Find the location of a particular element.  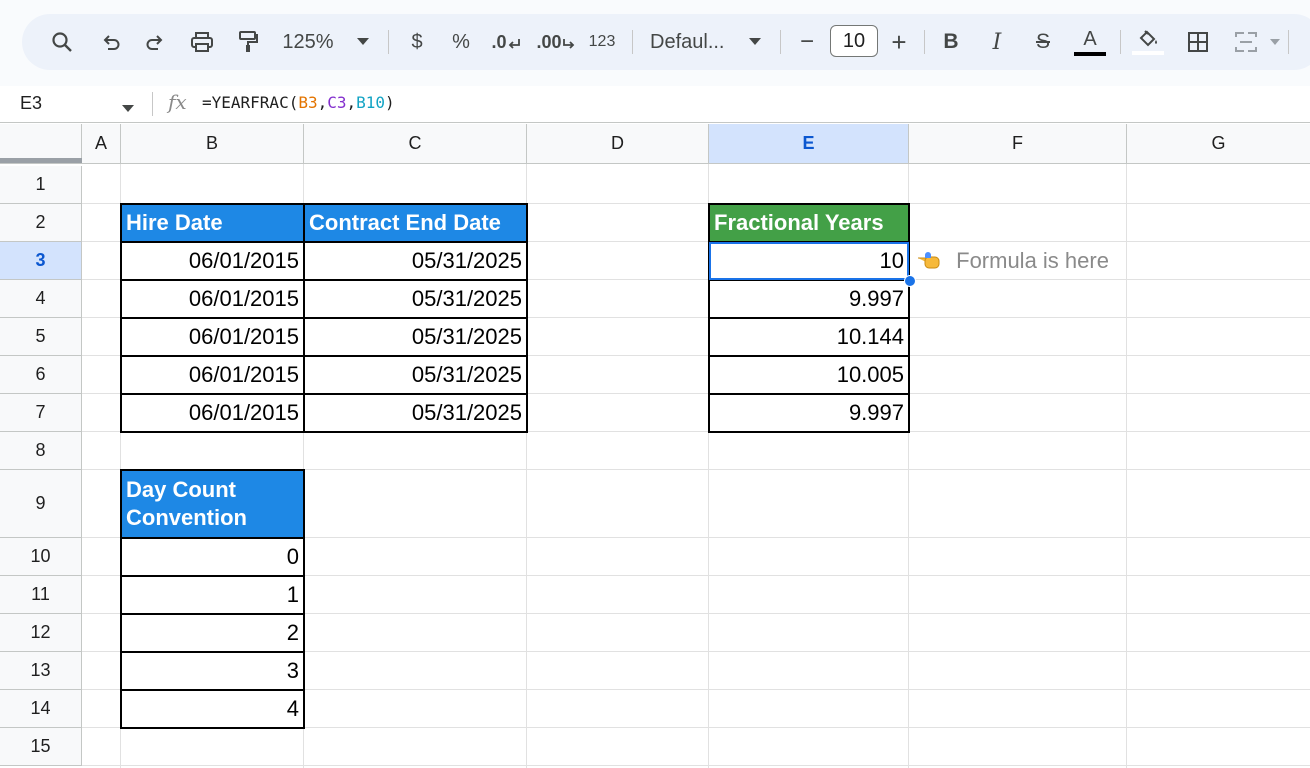

redo-icon is located at coordinates (155, 42).